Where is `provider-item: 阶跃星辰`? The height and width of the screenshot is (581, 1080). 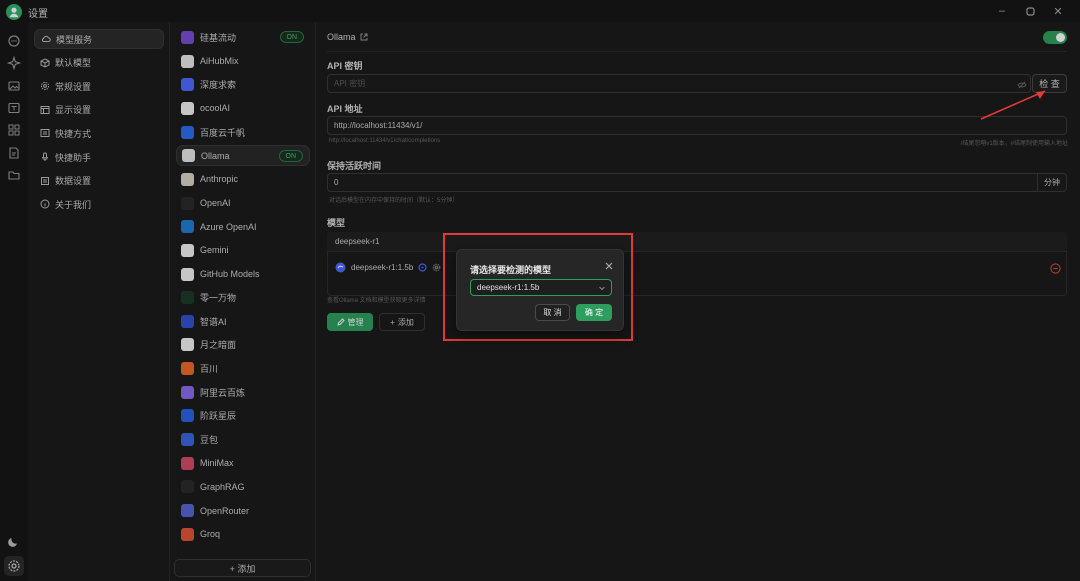 provider-item: 阶跃星辰 is located at coordinates (243, 415).